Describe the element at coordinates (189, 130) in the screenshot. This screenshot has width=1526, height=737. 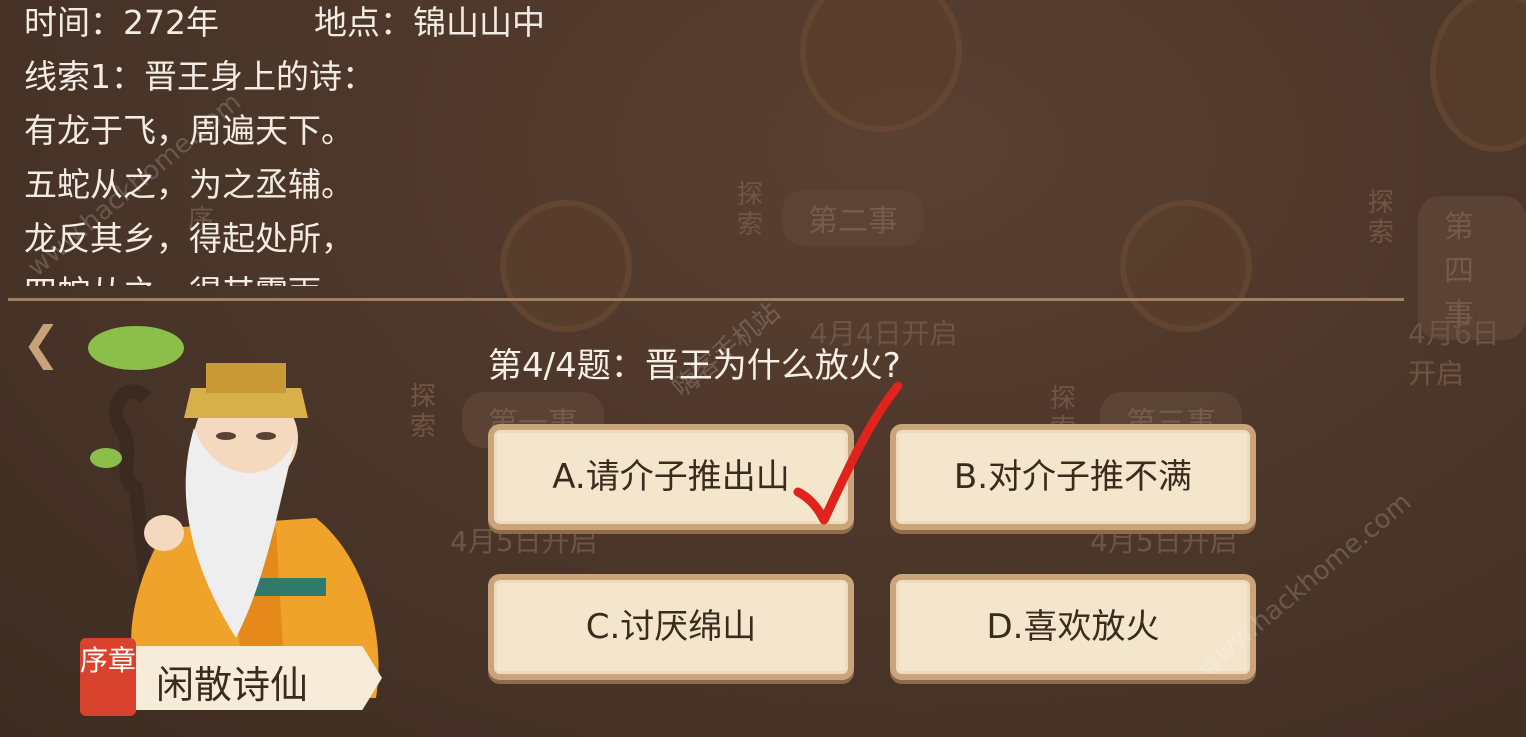
I see `poem-line: 有龙于飞，周遍天下。` at that location.